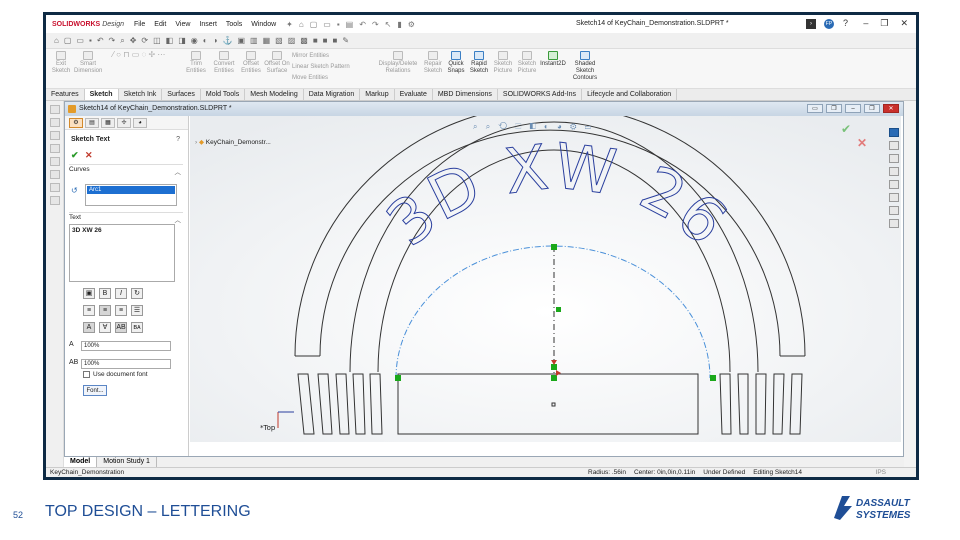 The height and width of the screenshot is (540, 960). I want to click on tab-mold-tools: Mold Tools, so click(223, 94).